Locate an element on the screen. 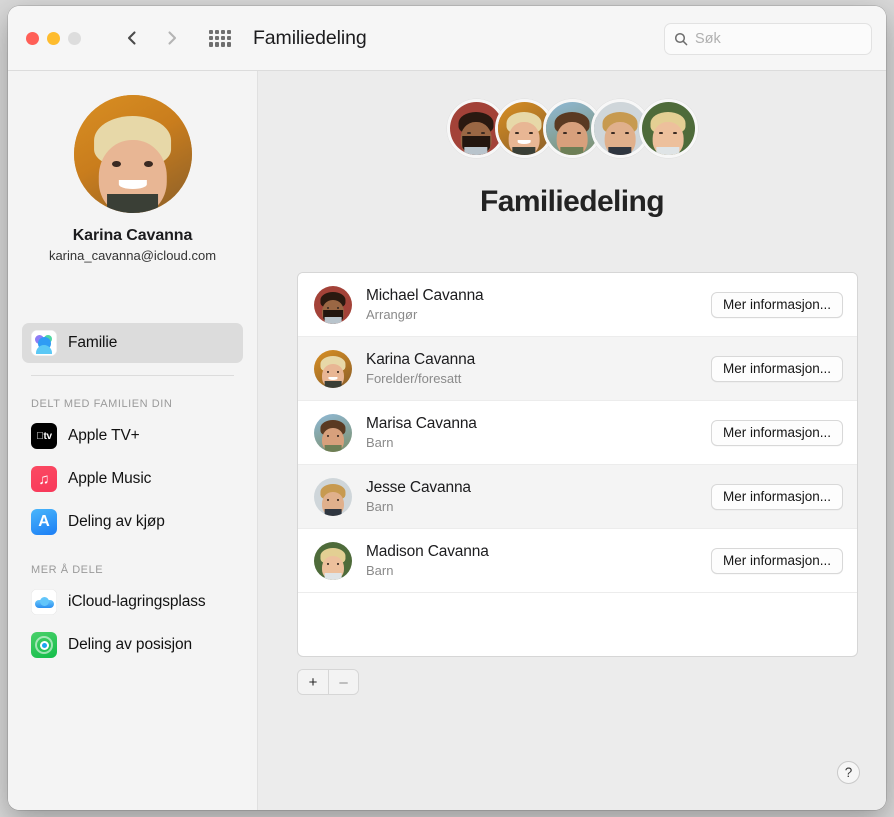  member-name: Michael Cavanna is located at coordinates (425, 295).